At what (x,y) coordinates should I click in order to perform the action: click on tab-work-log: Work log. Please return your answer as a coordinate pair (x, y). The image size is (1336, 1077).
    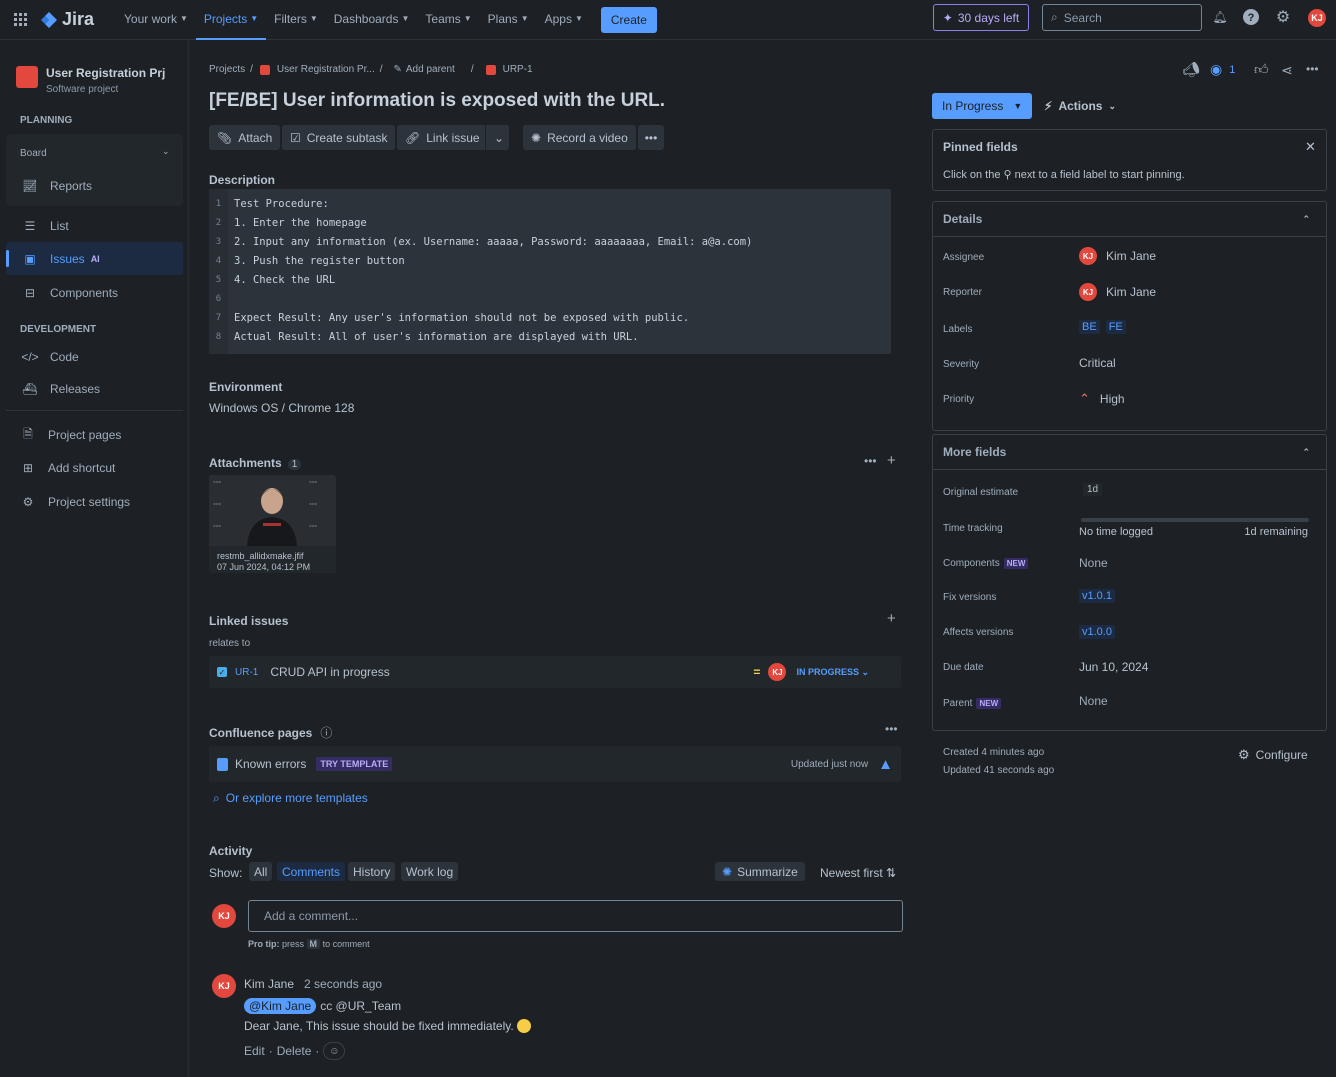
    Looking at the image, I should click on (430, 871).